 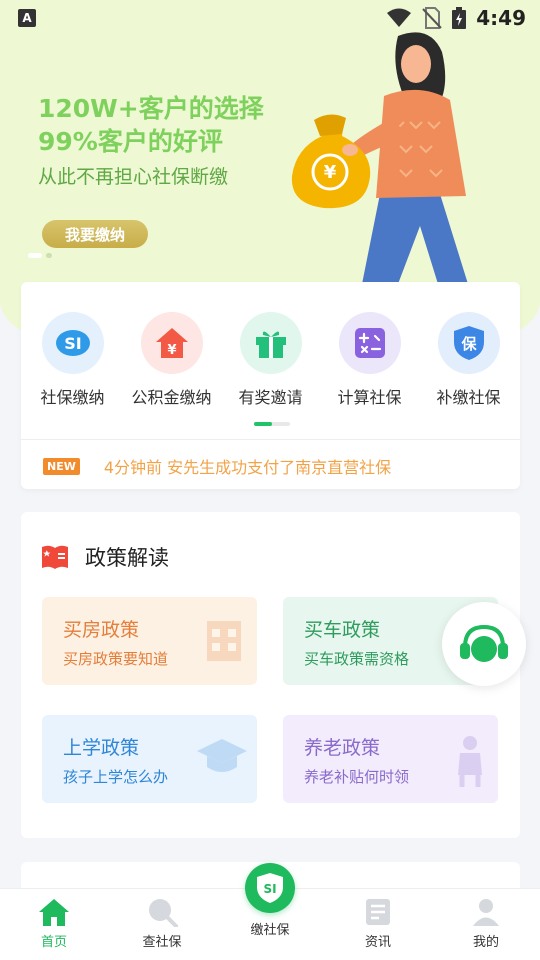 What do you see at coordinates (55, 557) in the screenshot?
I see `policy-book-icon` at bounding box center [55, 557].